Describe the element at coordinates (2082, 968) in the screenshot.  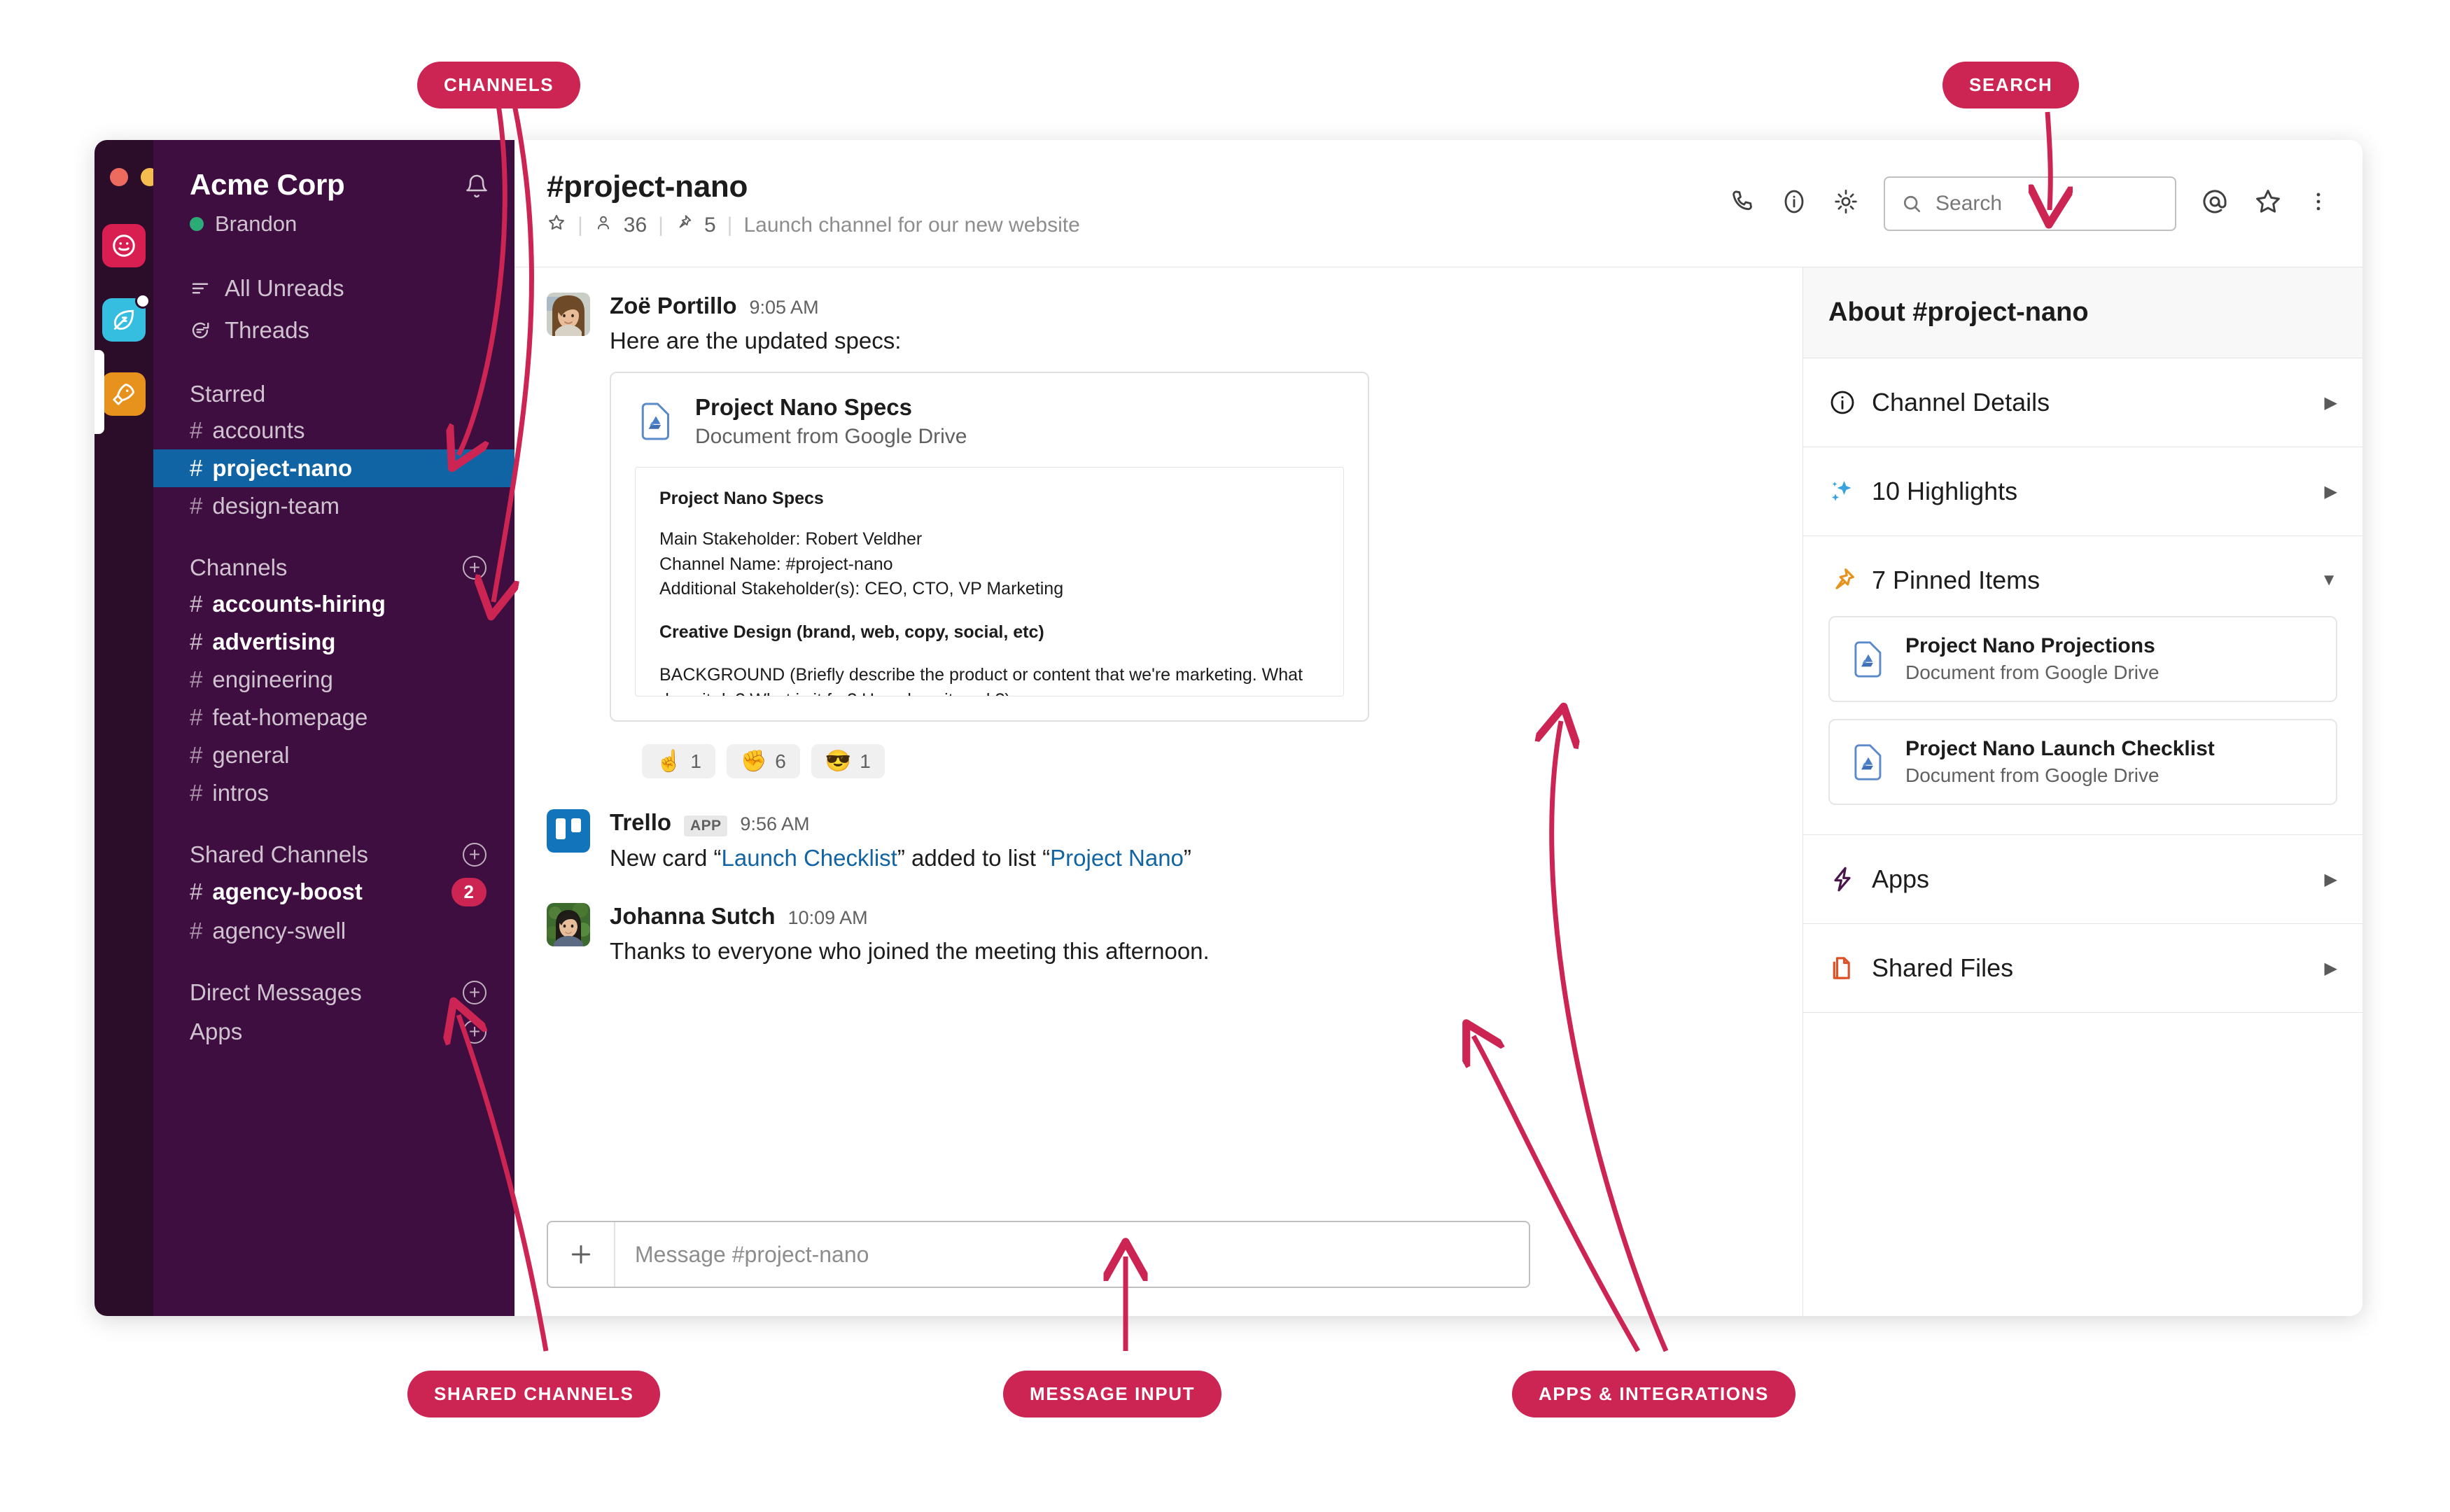
I see `panel-section-shared-files: Shared Files ▶` at that location.